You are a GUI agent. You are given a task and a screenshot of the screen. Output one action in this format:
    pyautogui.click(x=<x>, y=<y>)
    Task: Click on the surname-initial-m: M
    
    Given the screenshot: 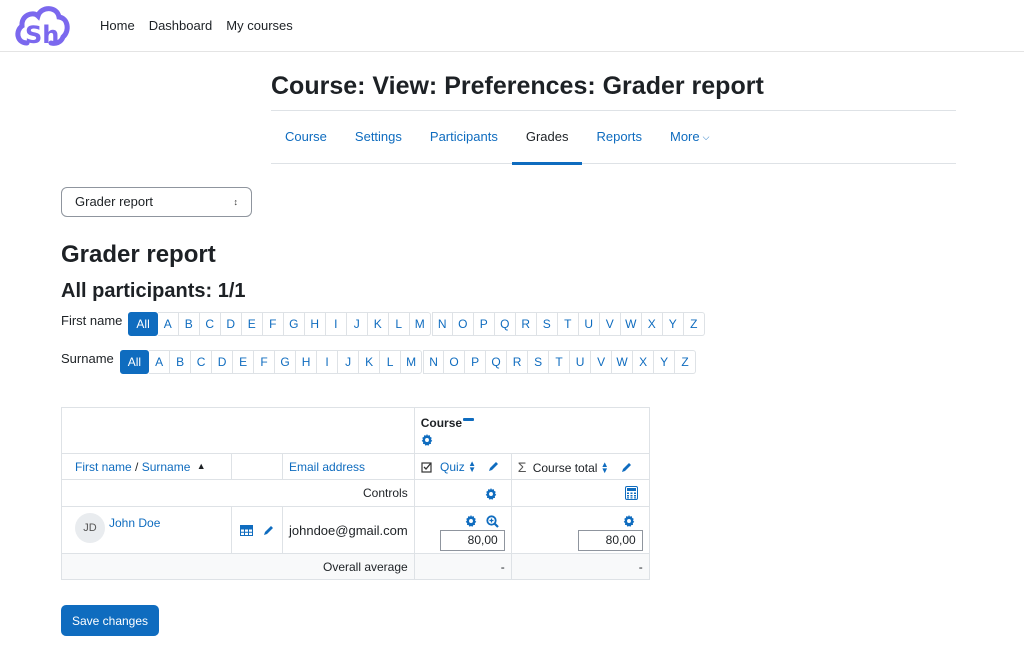 What is the action you would take?
    pyautogui.click(x=412, y=362)
    